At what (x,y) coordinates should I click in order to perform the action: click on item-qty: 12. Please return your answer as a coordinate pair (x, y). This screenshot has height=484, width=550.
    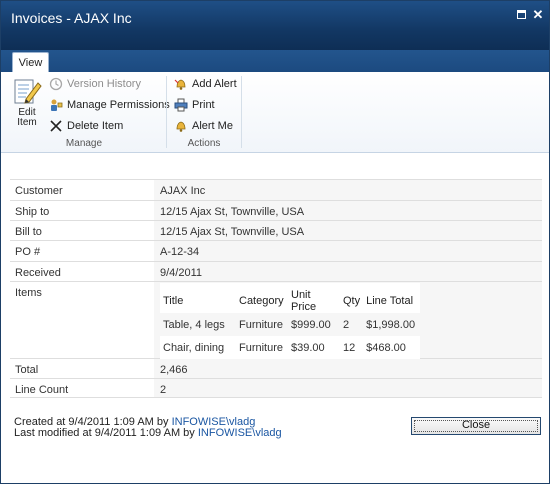
    Looking at the image, I should click on (349, 347).